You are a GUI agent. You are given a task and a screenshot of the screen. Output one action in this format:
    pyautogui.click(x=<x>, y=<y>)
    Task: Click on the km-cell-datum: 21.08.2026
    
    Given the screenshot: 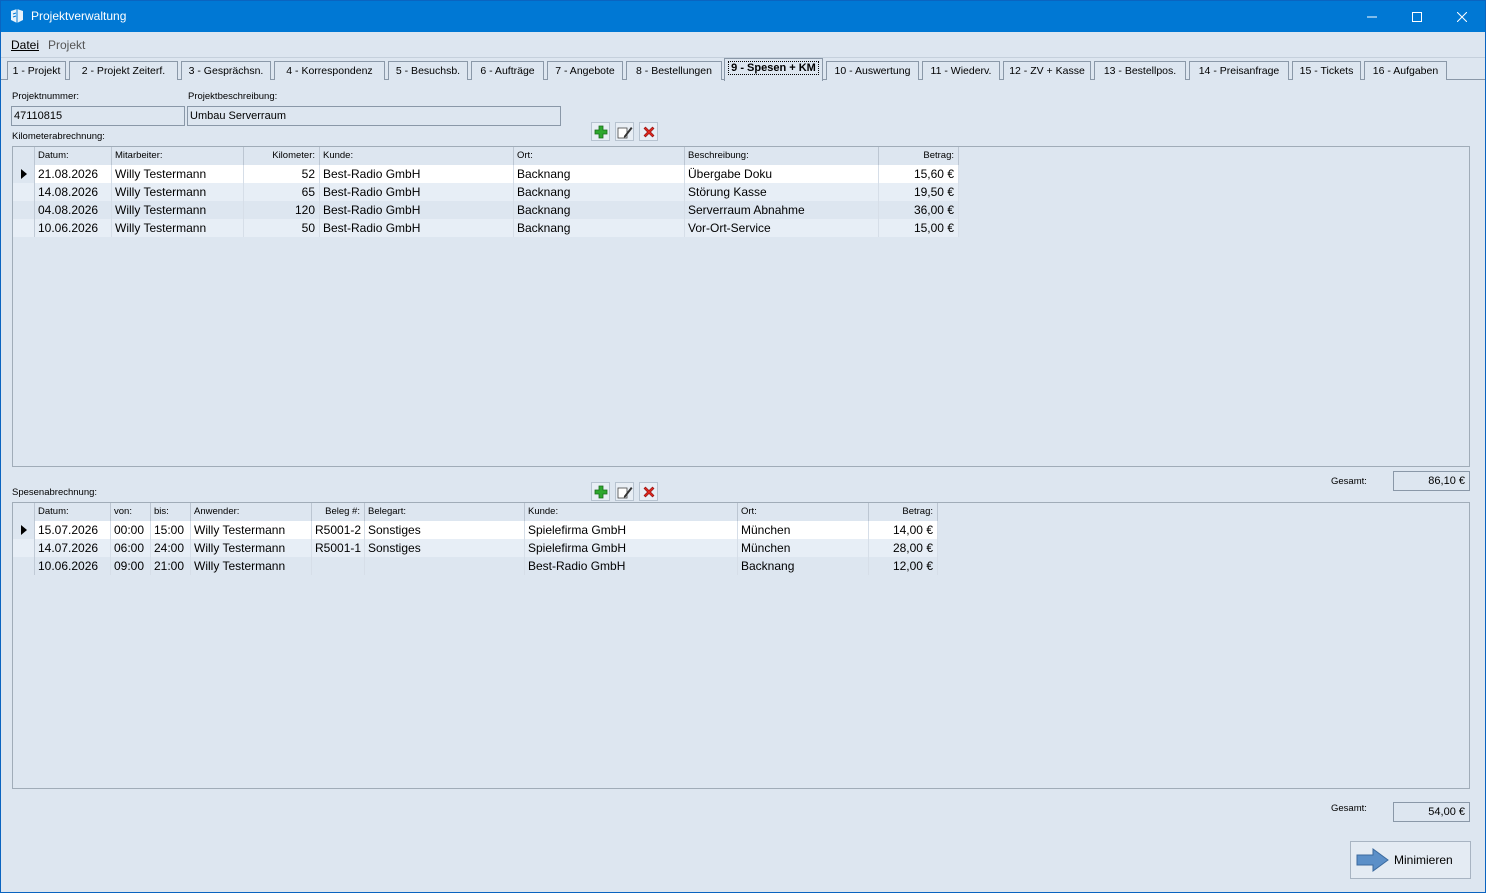 What is the action you would take?
    pyautogui.click(x=73, y=174)
    